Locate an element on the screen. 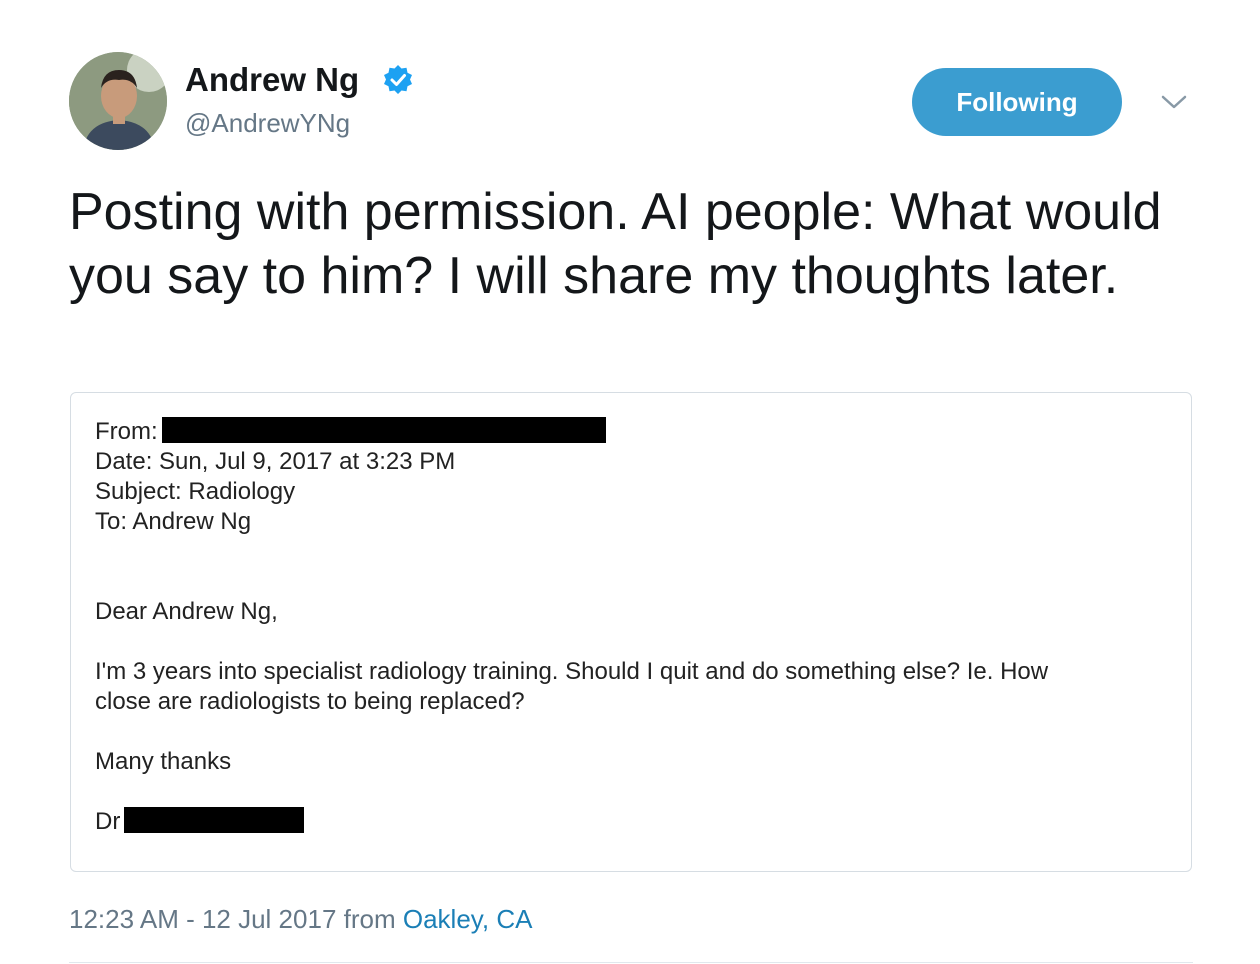 The image size is (1260, 964). redacted-sender is located at coordinates (383, 430).